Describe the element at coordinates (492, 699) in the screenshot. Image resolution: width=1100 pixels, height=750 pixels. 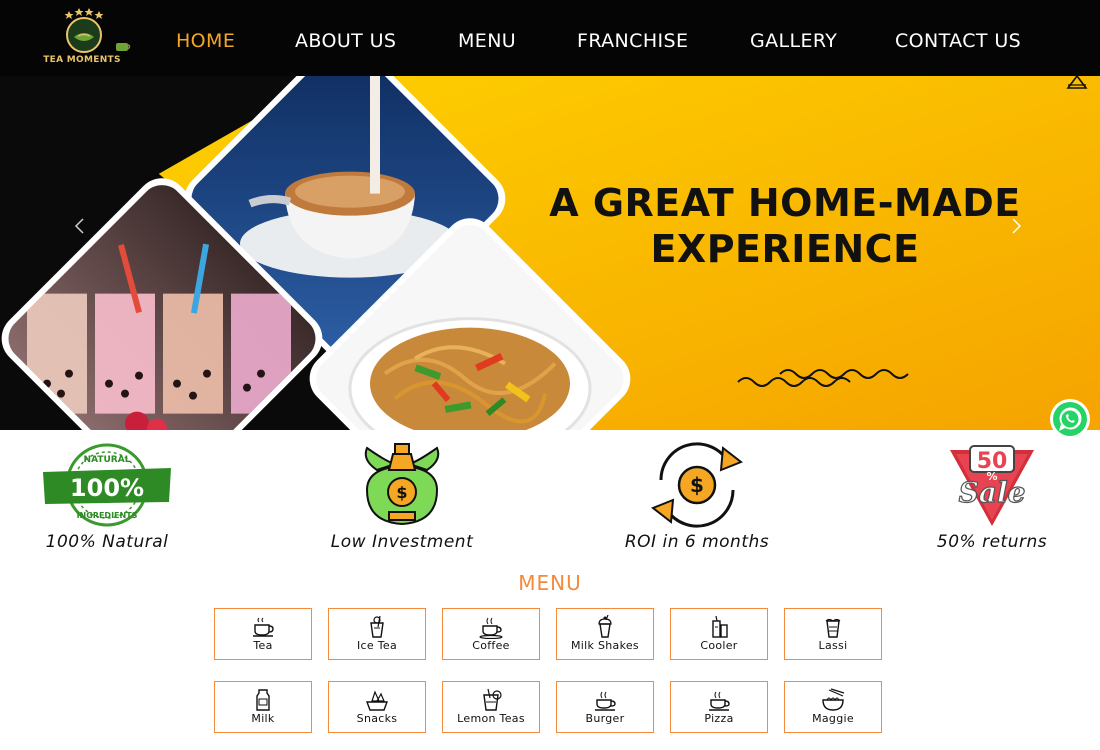
I see `lemon-tea-icon` at that location.